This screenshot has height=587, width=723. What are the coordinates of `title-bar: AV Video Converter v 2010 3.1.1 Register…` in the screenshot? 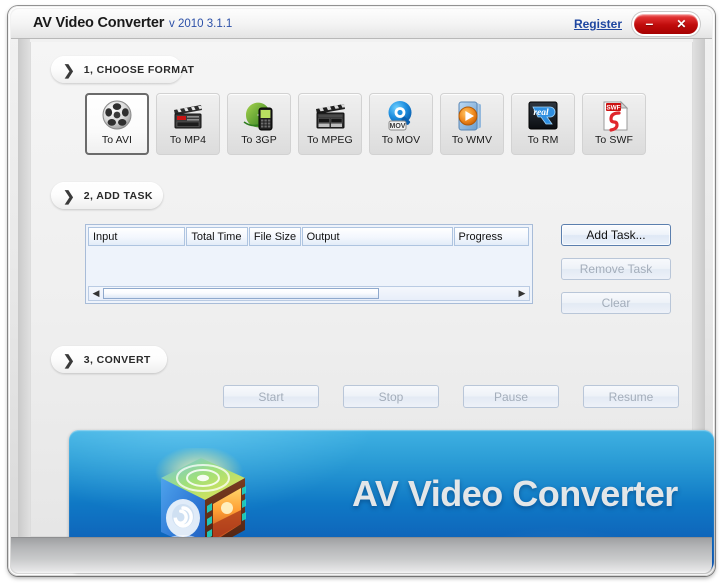 It's located at (361, 24).